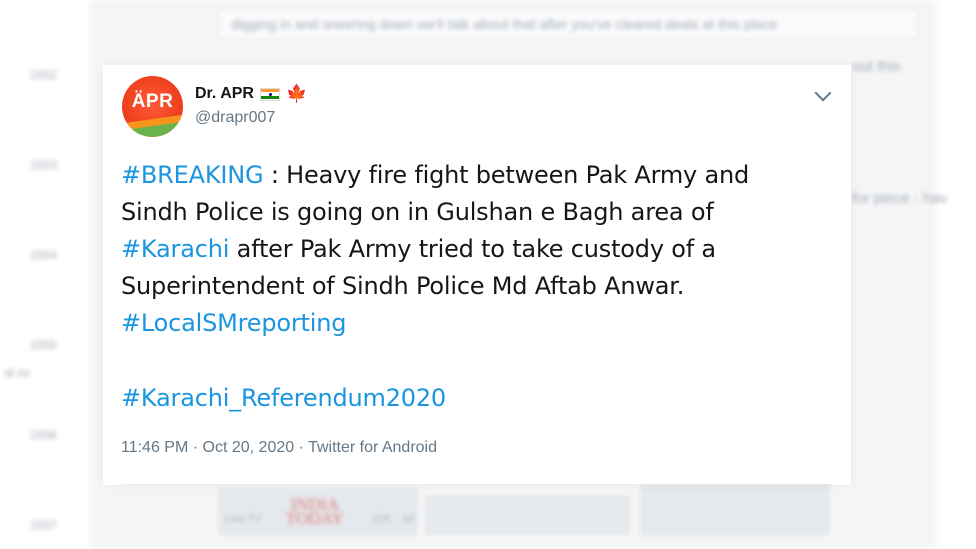 Image resolution: width=976 pixels, height=549 pixels. What do you see at coordinates (244, 519) in the screenshot?
I see `background-small-text: Live TV` at bounding box center [244, 519].